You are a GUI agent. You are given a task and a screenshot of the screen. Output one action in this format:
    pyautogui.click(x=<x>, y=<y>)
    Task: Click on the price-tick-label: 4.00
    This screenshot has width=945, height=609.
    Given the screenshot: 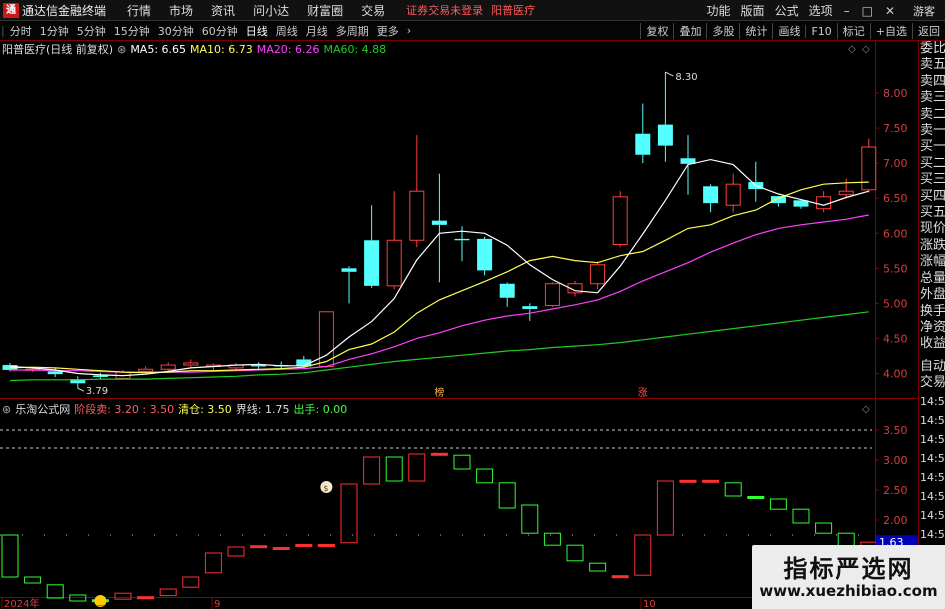 What is the action you would take?
    pyautogui.click(x=895, y=373)
    